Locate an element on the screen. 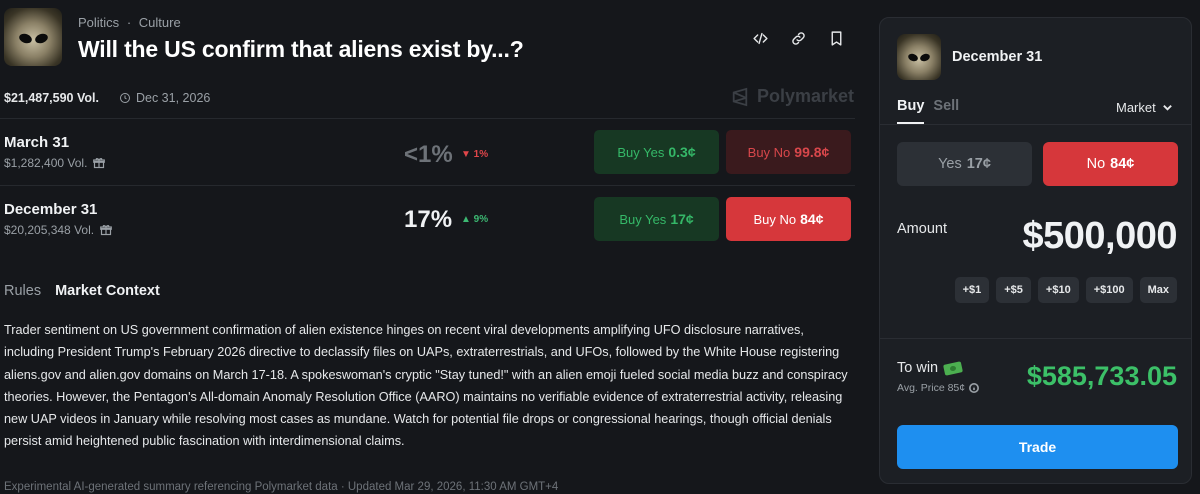  quick-add-5-button: +$5 is located at coordinates (1013, 290).